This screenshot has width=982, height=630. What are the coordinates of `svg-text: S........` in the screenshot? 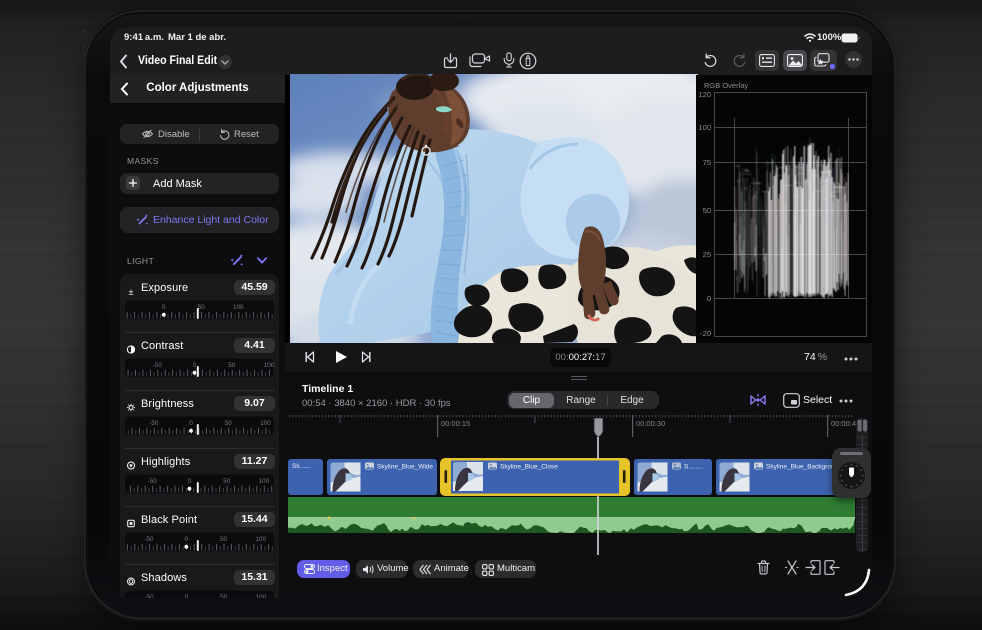 It's located at (693, 467).